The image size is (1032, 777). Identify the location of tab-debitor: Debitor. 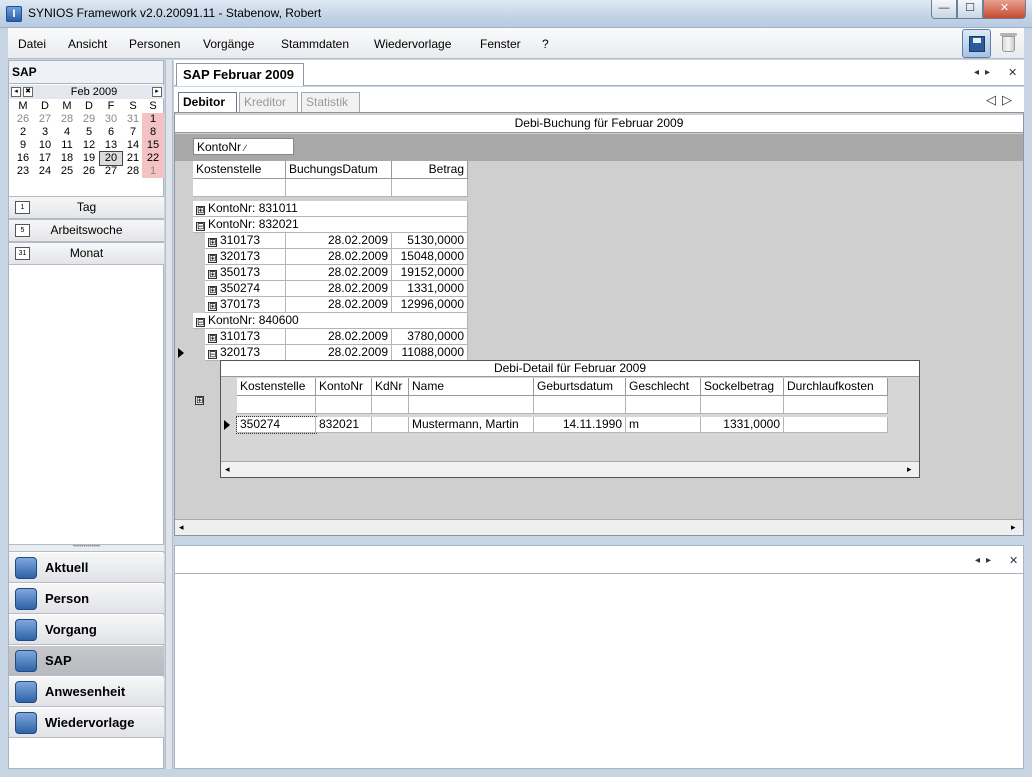
(207, 102).